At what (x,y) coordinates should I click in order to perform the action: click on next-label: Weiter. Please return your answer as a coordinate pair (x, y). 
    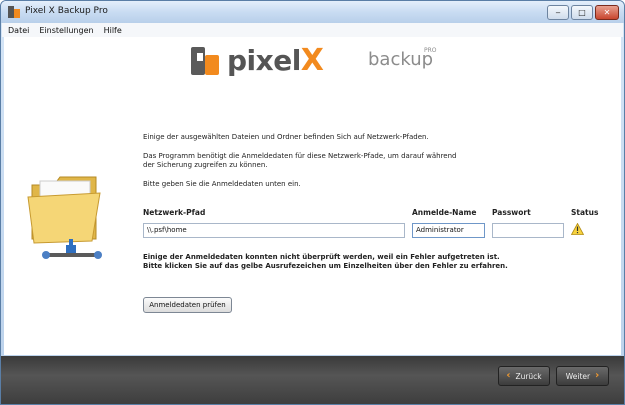
    Looking at the image, I should click on (578, 376).